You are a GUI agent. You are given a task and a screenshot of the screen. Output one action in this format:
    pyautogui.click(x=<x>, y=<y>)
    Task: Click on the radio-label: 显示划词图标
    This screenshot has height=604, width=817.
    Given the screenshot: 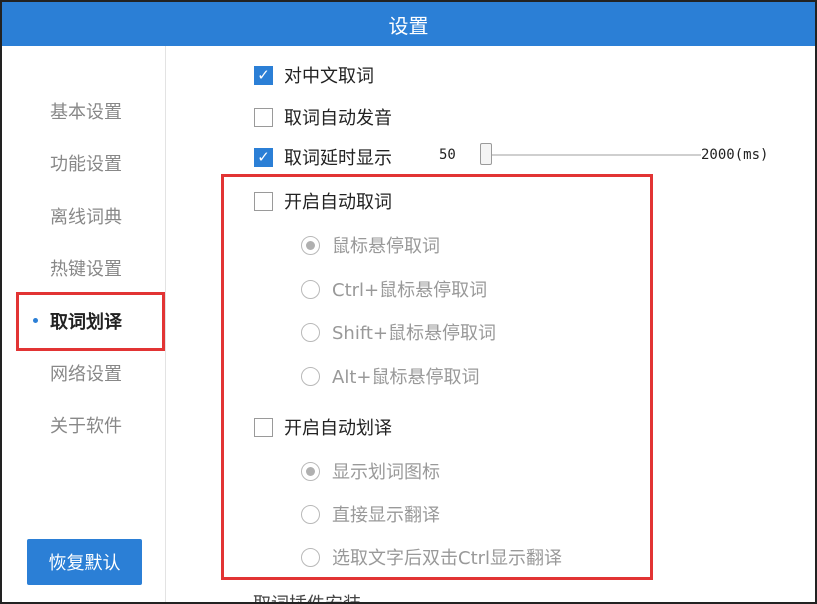 What is the action you would take?
    pyautogui.click(x=386, y=472)
    